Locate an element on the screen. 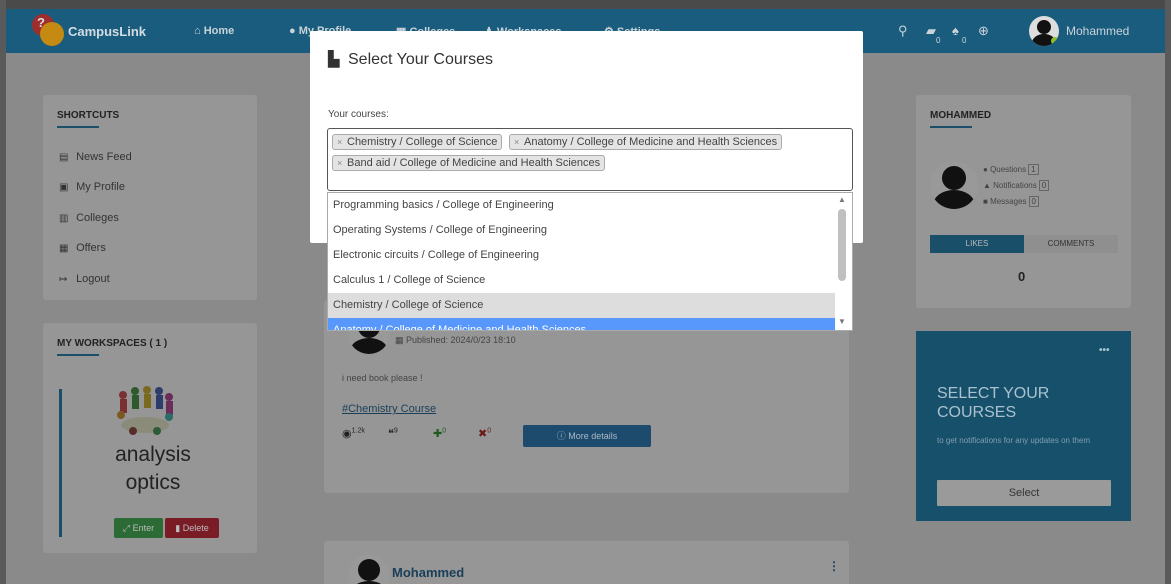 This screenshot has width=1171, height=584. book-pen-icon: ▙ is located at coordinates (334, 59).